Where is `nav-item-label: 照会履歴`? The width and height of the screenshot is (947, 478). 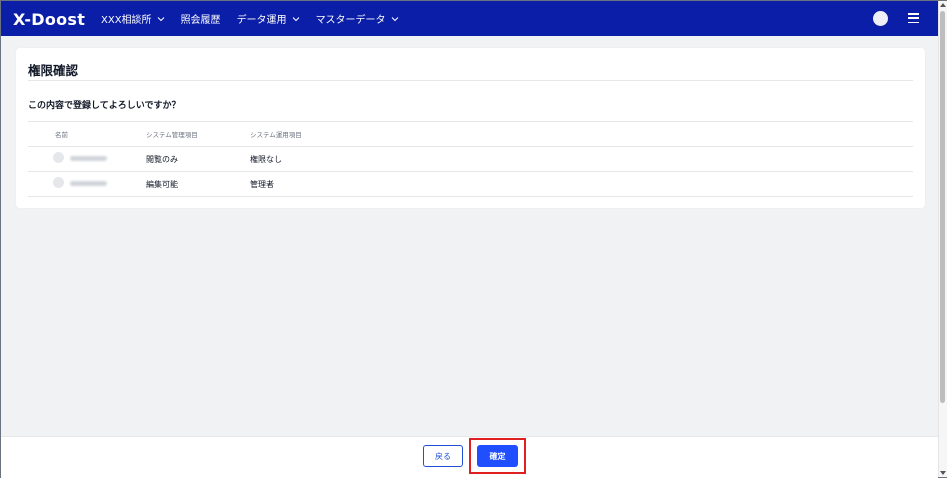
nav-item-label: 照会履歴 is located at coordinates (200, 20).